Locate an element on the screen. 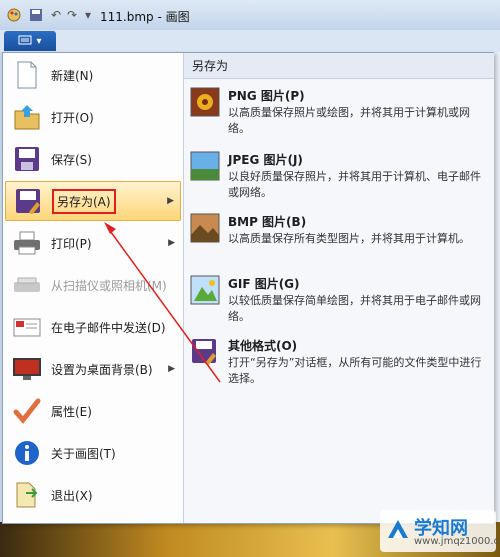 The height and width of the screenshot is (557, 500). scanner-icon is located at coordinates (27, 285).